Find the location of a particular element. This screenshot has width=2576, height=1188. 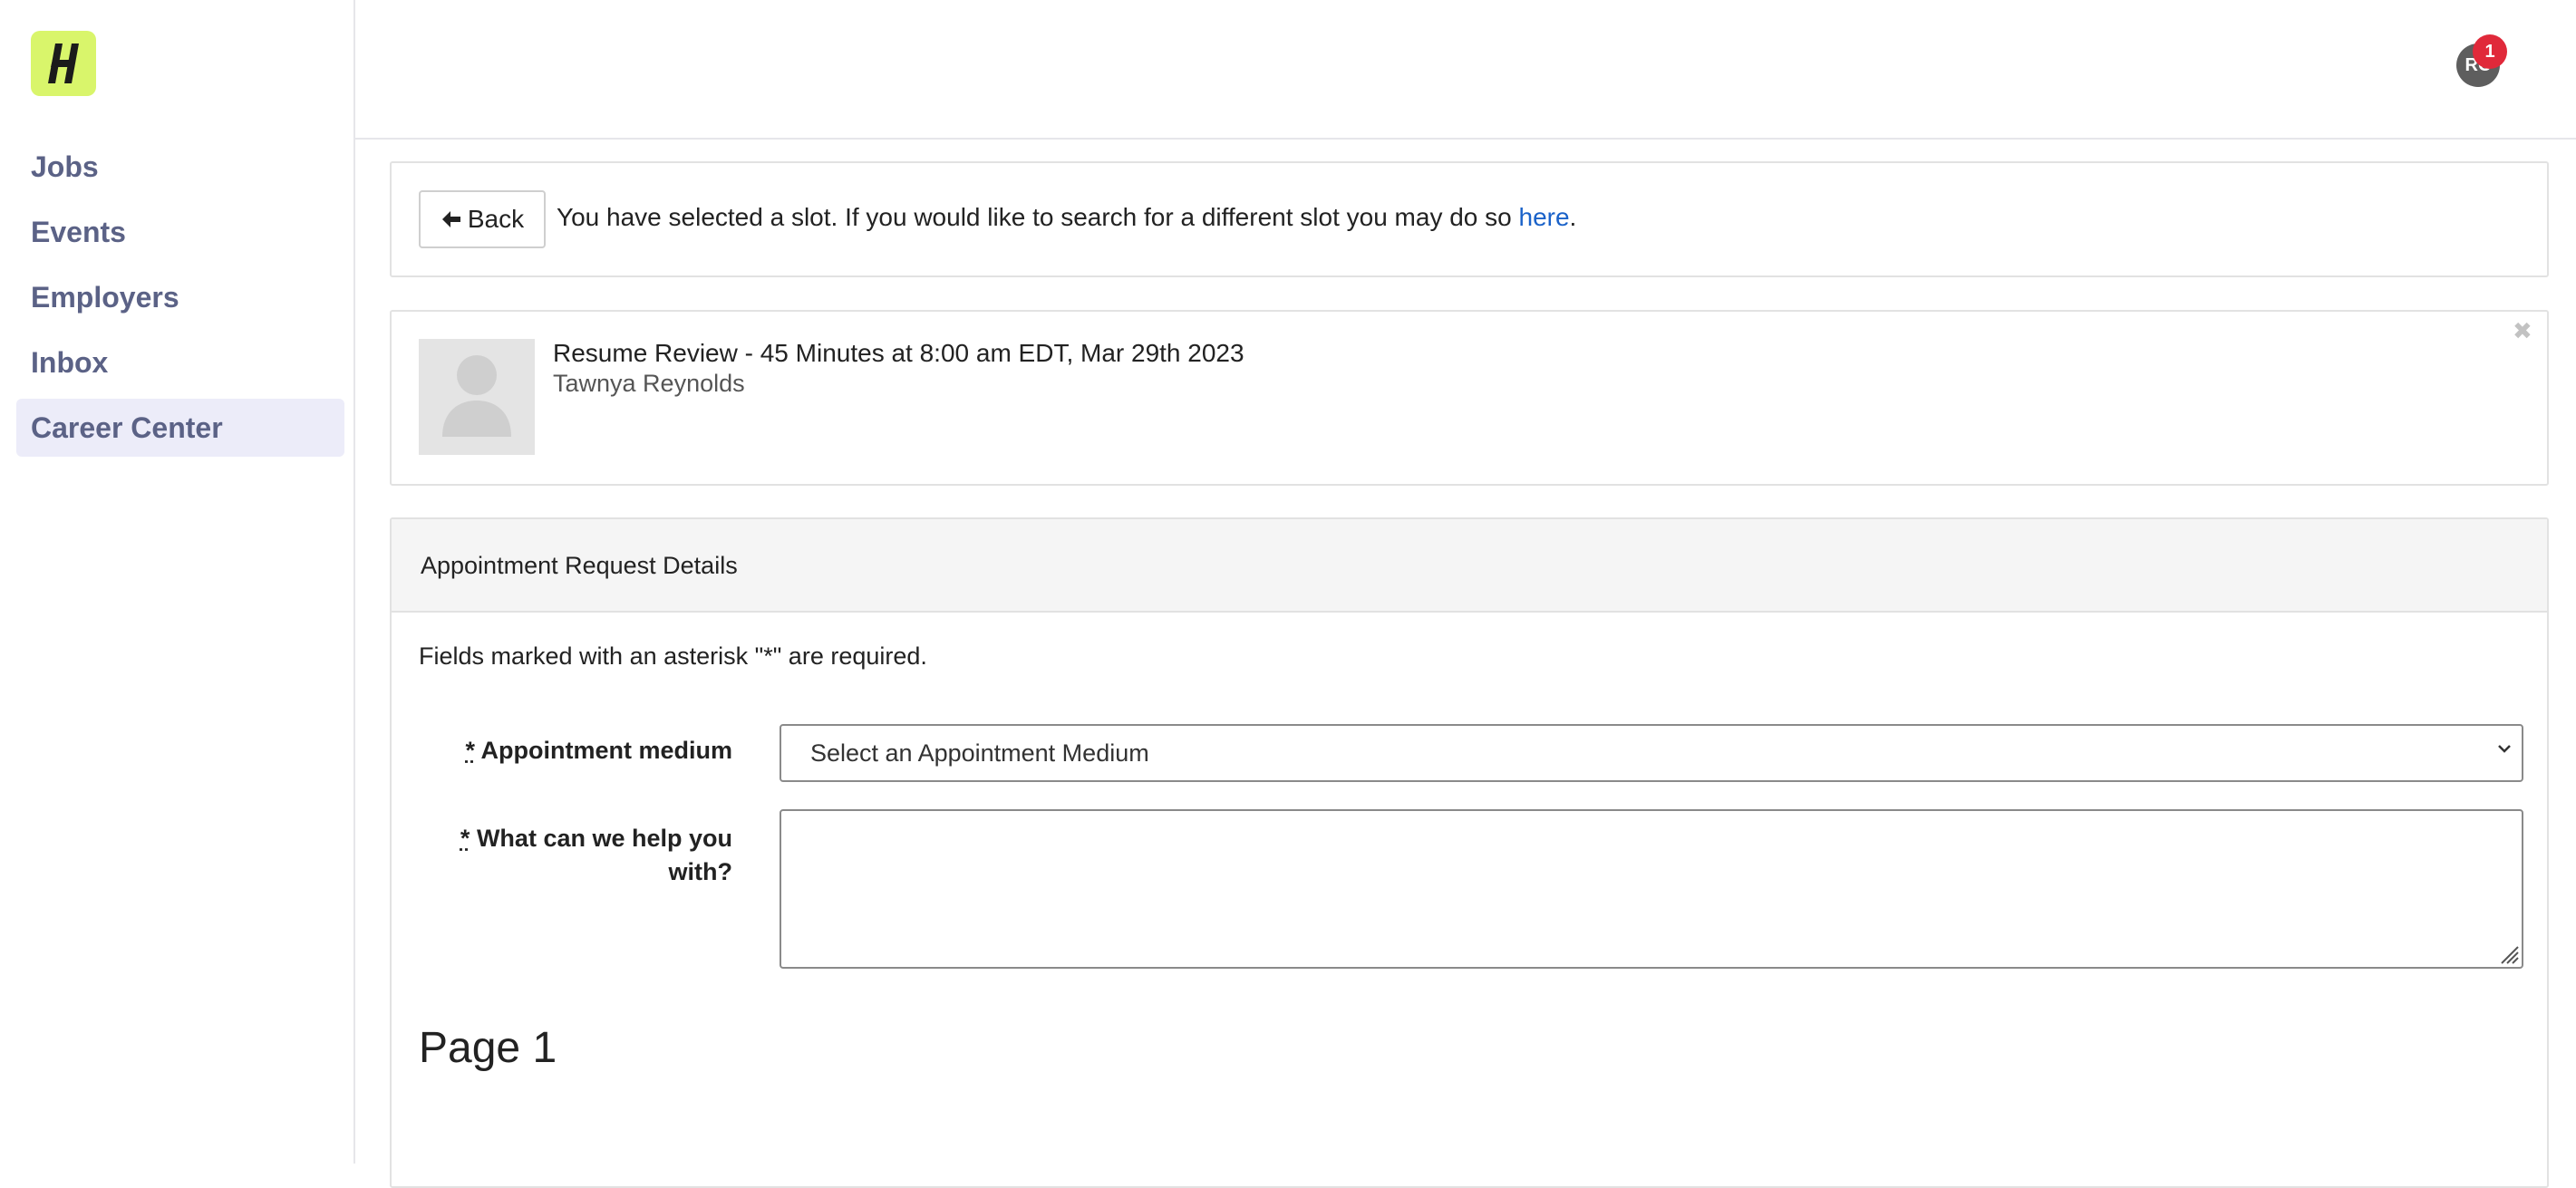

sidebar-item-career-center: Career Center is located at coordinates (180, 428).